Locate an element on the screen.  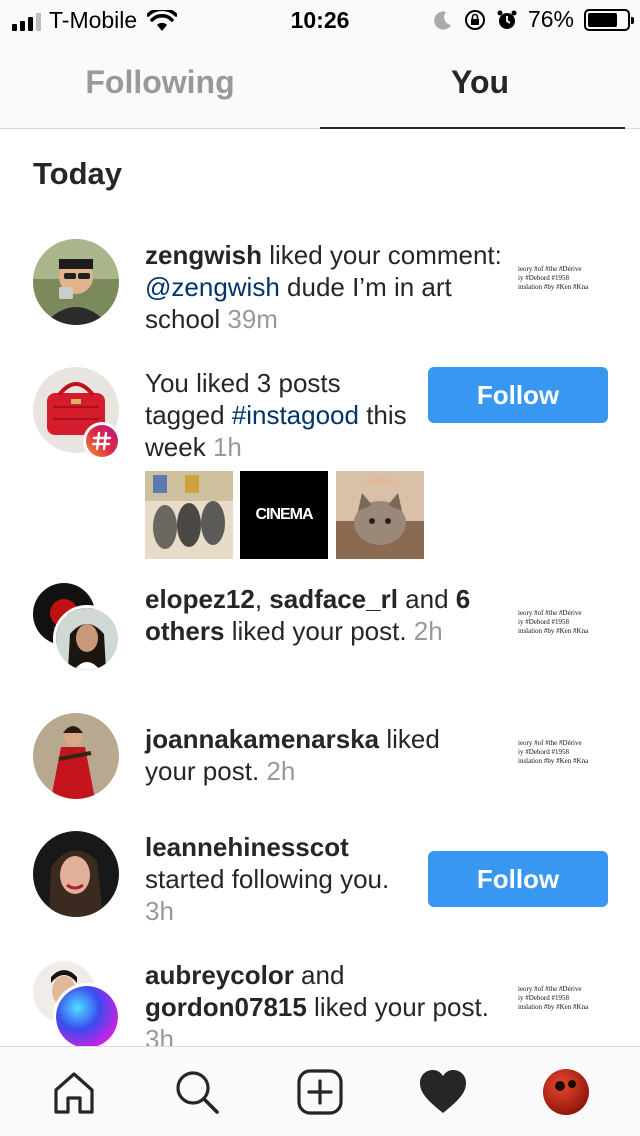
hashtag-link: #instagood is located at coordinates (295, 415).